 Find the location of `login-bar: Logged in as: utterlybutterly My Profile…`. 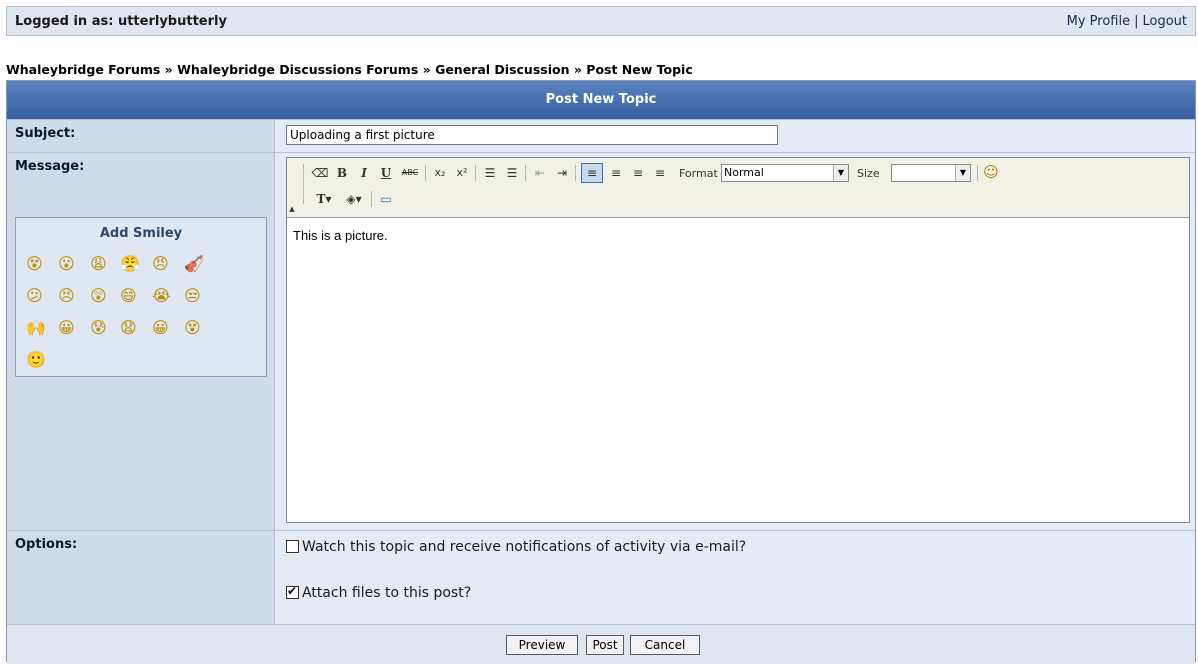

login-bar: Logged in as: utterlybutterly My Profile… is located at coordinates (601, 21).